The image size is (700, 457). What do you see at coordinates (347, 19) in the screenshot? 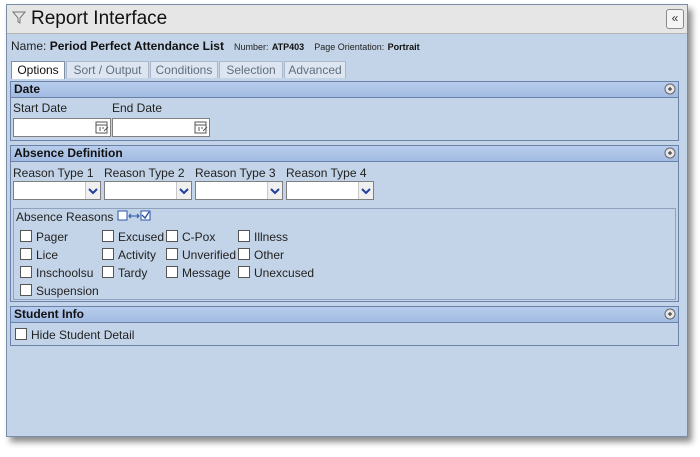
I see `title-bar: Report Interface «` at bounding box center [347, 19].